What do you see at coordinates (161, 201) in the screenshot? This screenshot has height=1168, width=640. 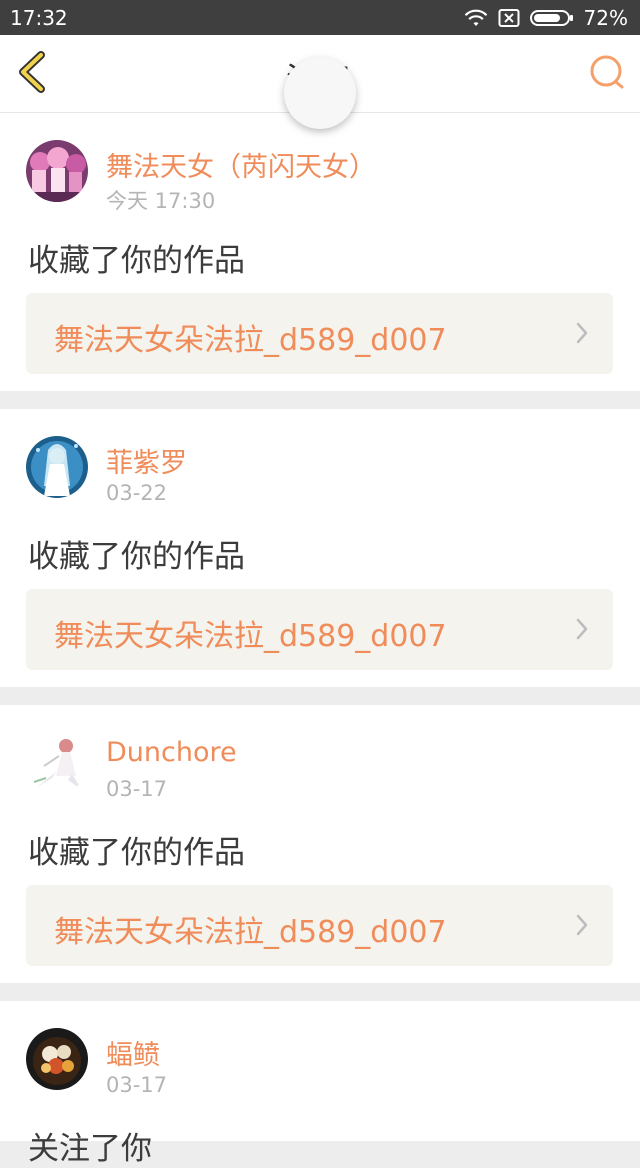 I see `message-time: 今天 17:30` at bounding box center [161, 201].